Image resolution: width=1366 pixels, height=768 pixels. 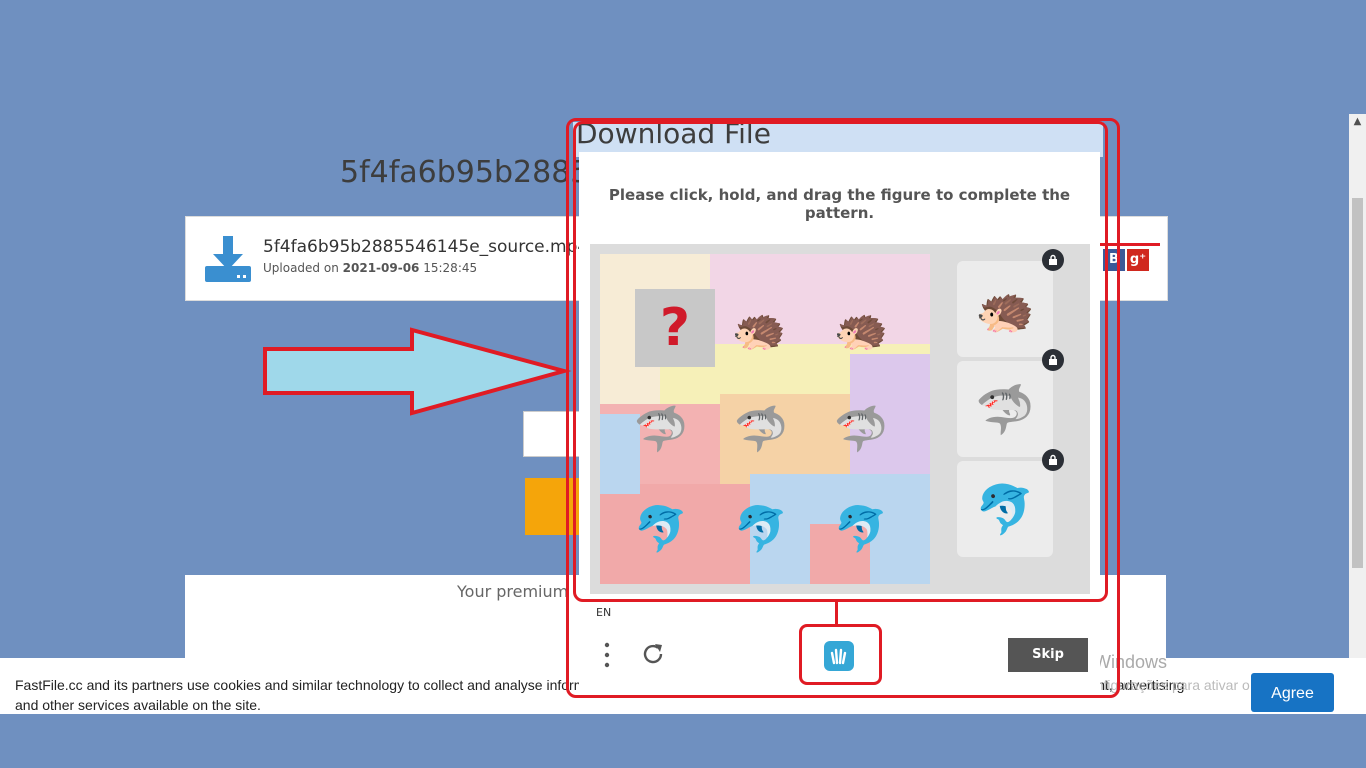 What do you see at coordinates (1357, 383) in the screenshot?
I see `scrollbar-thumb` at bounding box center [1357, 383].